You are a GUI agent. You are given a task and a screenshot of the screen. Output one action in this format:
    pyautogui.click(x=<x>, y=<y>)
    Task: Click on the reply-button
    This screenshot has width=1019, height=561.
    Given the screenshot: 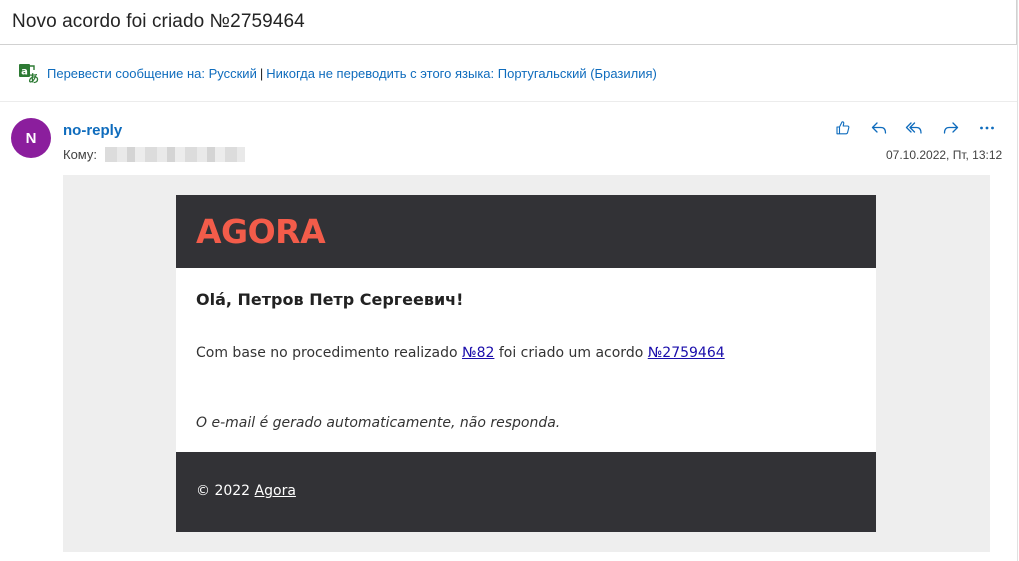 What is the action you would take?
    pyautogui.click(x=879, y=128)
    